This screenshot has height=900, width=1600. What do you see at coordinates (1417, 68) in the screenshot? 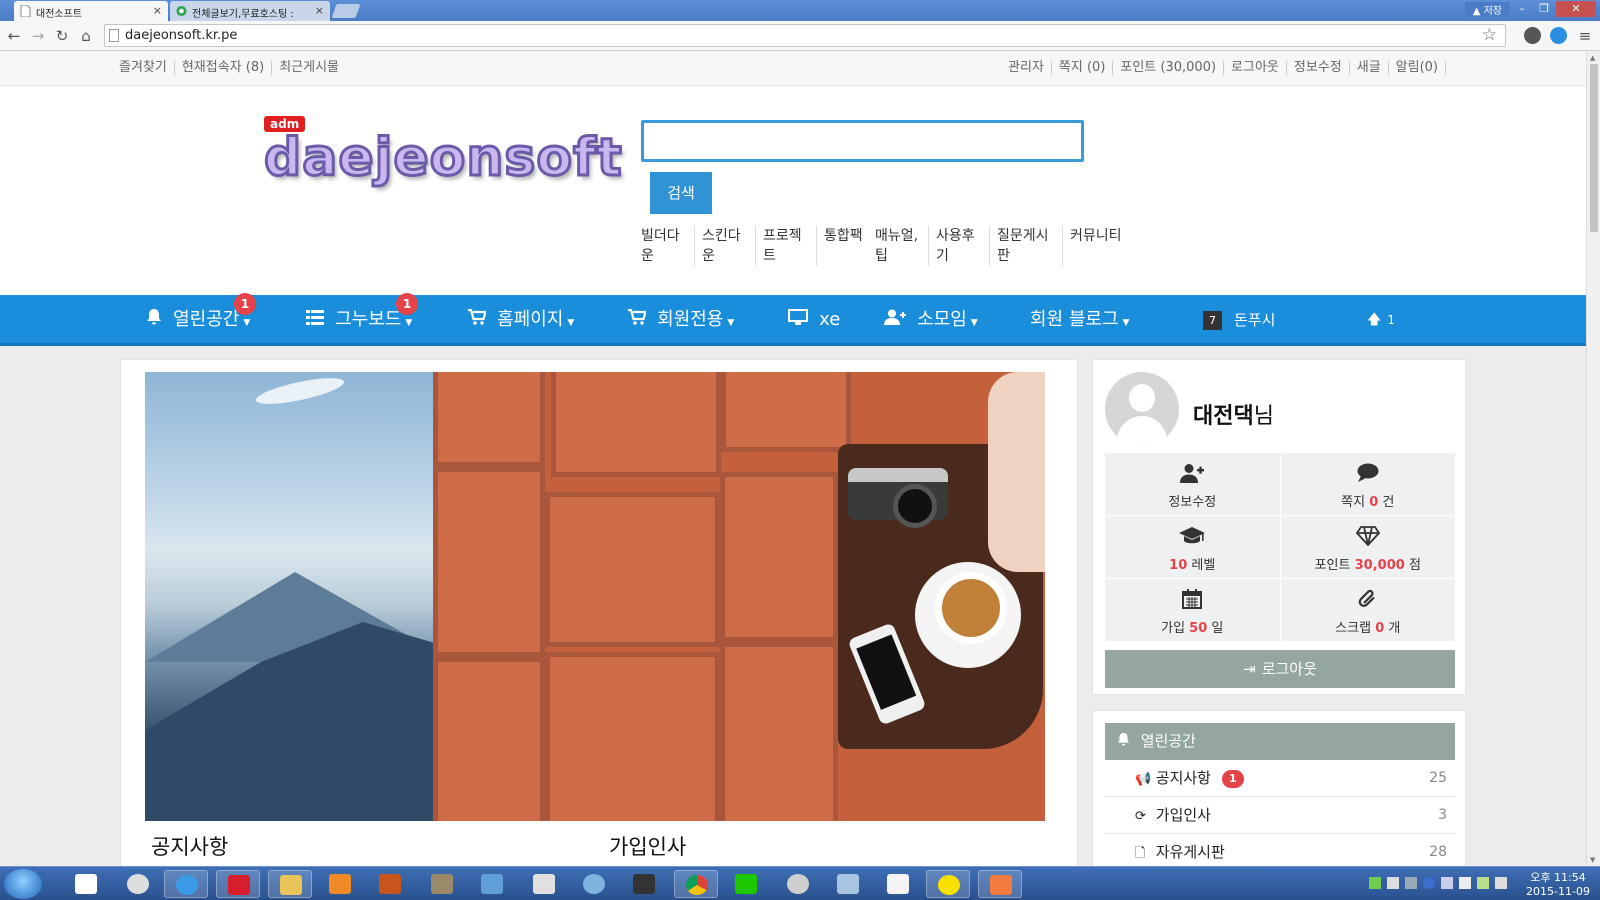
I see `notifications-link: 알림(0)` at bounding box center [1417, 68].